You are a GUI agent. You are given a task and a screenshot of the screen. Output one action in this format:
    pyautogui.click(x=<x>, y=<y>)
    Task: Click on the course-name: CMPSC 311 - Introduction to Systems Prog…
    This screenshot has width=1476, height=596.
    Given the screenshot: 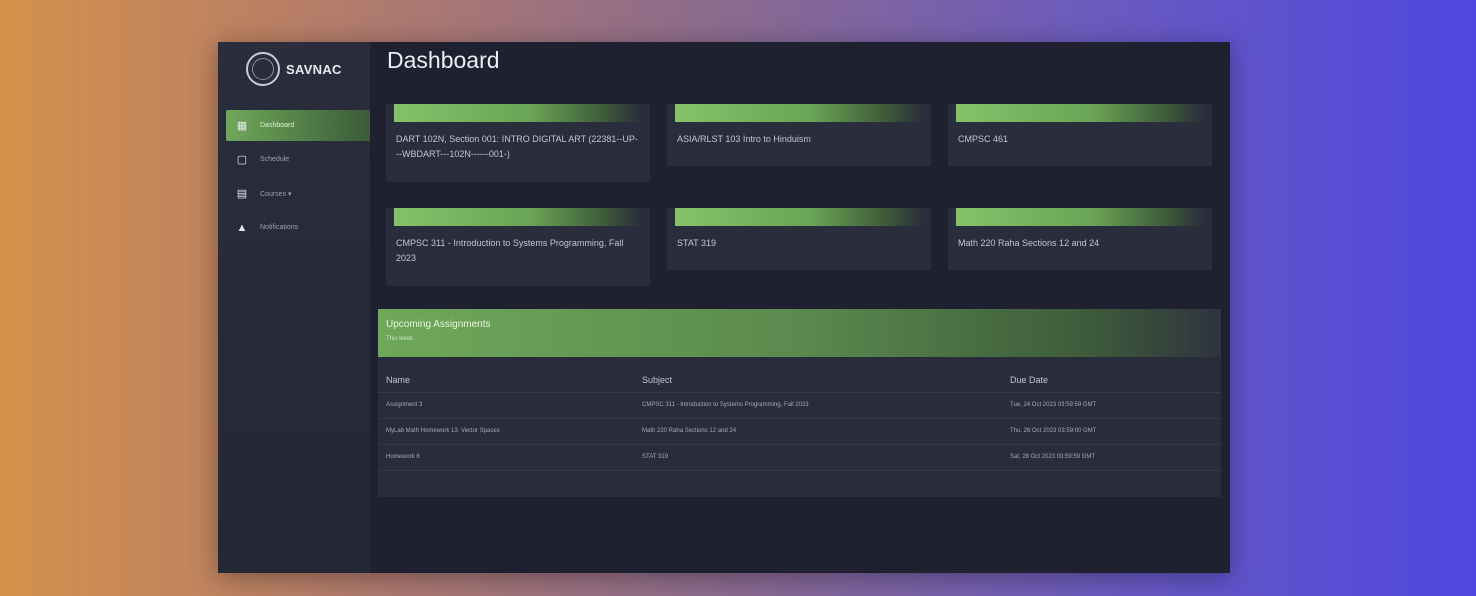 What is the action you would take?
    pyautogui.click(x=510, y=250)
    